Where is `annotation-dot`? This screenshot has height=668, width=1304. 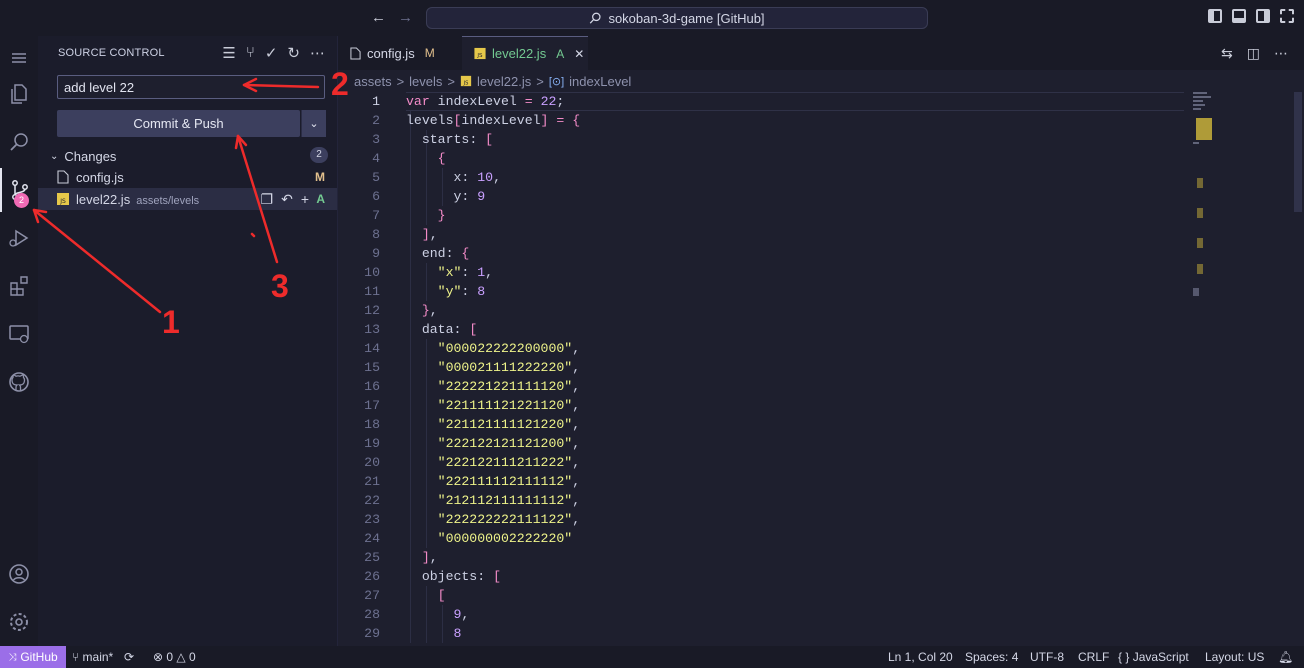
annotation-dot is located at coordinates (253, 235).